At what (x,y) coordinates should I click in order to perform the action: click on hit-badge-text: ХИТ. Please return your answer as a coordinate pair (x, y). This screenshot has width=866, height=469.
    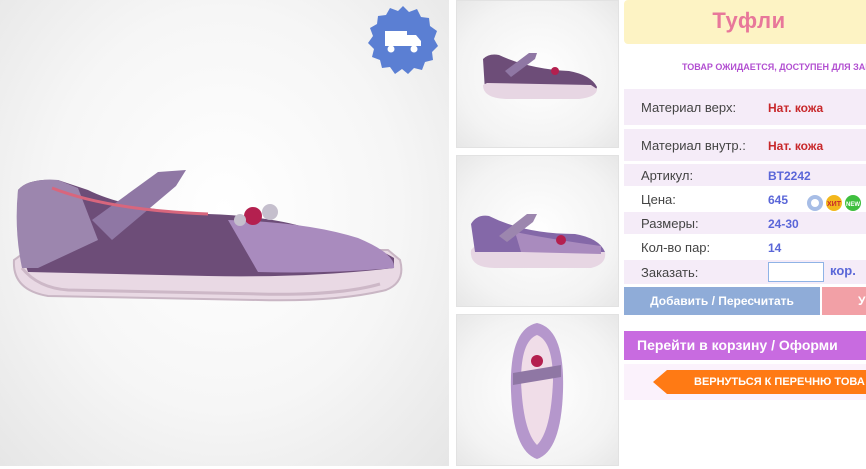
    Looking at the image, I should click on (834, 204).